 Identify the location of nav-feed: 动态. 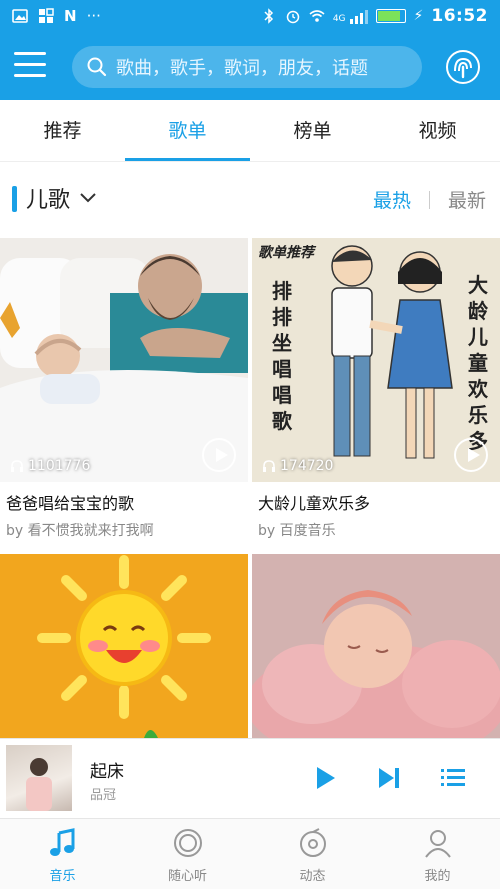
(312, 854).